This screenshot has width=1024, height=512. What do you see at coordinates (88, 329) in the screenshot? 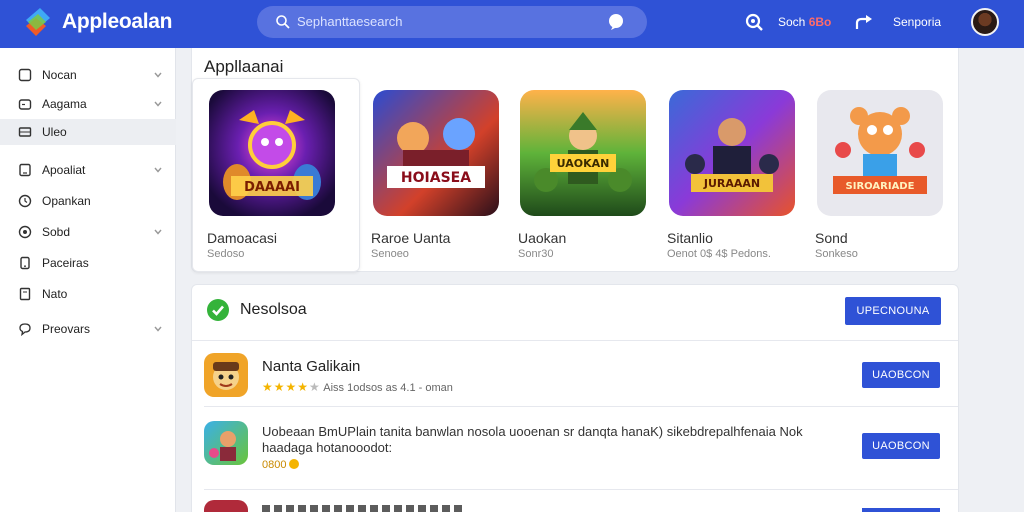
I see `sidebar-item-preovars: Preovars` at bounding box center [88, 329].